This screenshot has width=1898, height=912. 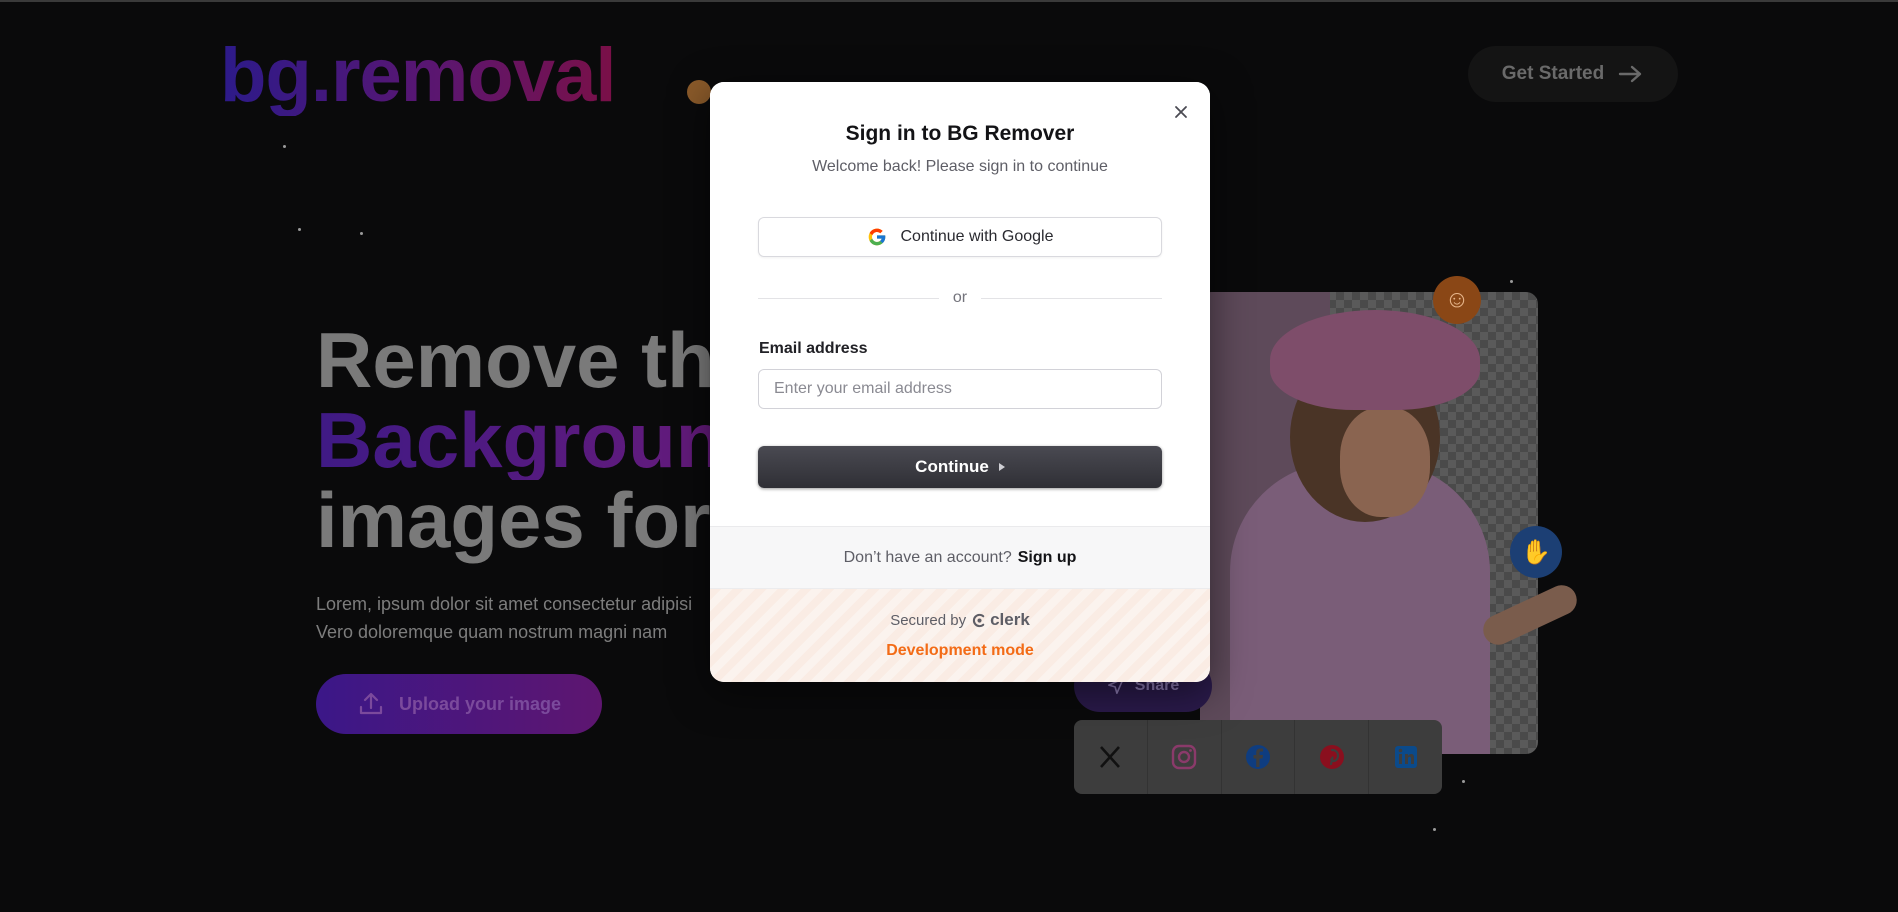 I want to click on modal-subtitle: Welcome back! Please sign in to continue, so click(x=960, y=166).